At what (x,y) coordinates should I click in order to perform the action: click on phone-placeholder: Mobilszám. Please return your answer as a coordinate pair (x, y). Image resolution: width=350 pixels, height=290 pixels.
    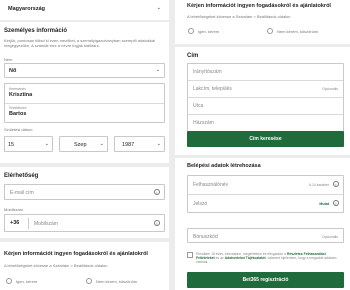
    Looking at the image, I should click on (46, 224).